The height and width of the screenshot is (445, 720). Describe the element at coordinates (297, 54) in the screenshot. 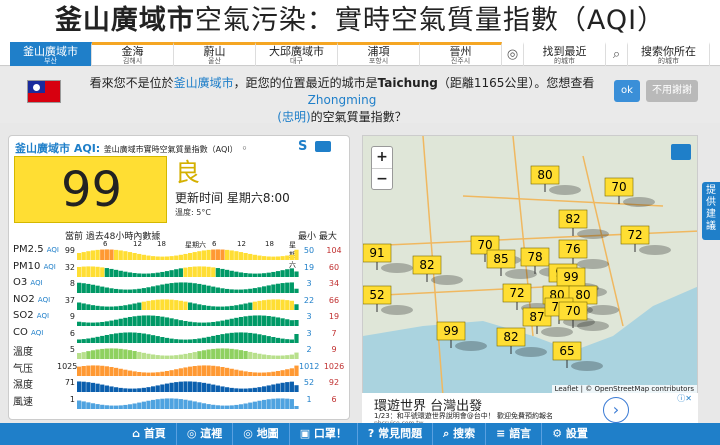

I see `city-tab-daegu: 大邱廣域市 대구` at that location.